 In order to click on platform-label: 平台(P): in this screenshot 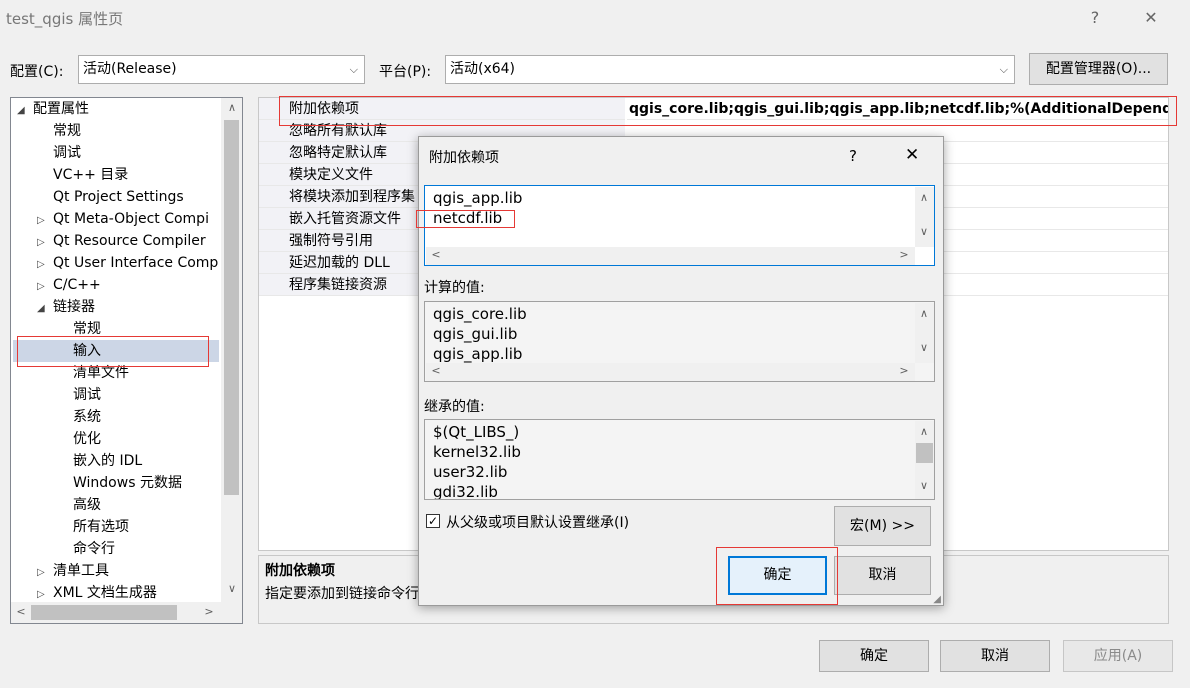, I will do `click(405, 72)`.